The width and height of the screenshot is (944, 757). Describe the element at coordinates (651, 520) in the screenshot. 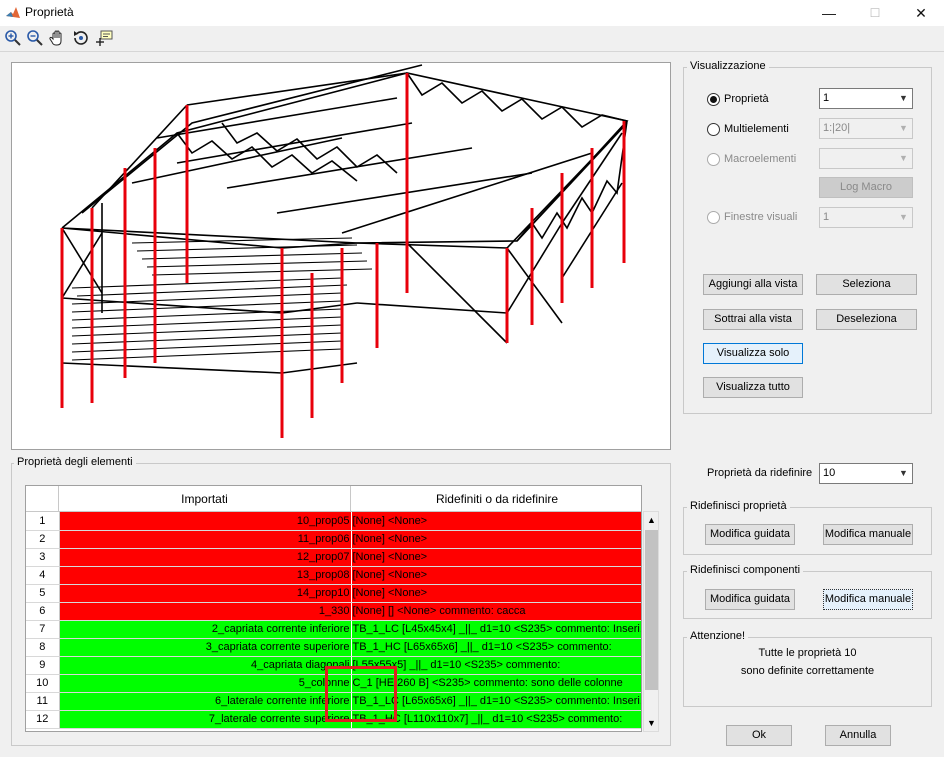

I see `scroll-up-icon: ▲` at that location.